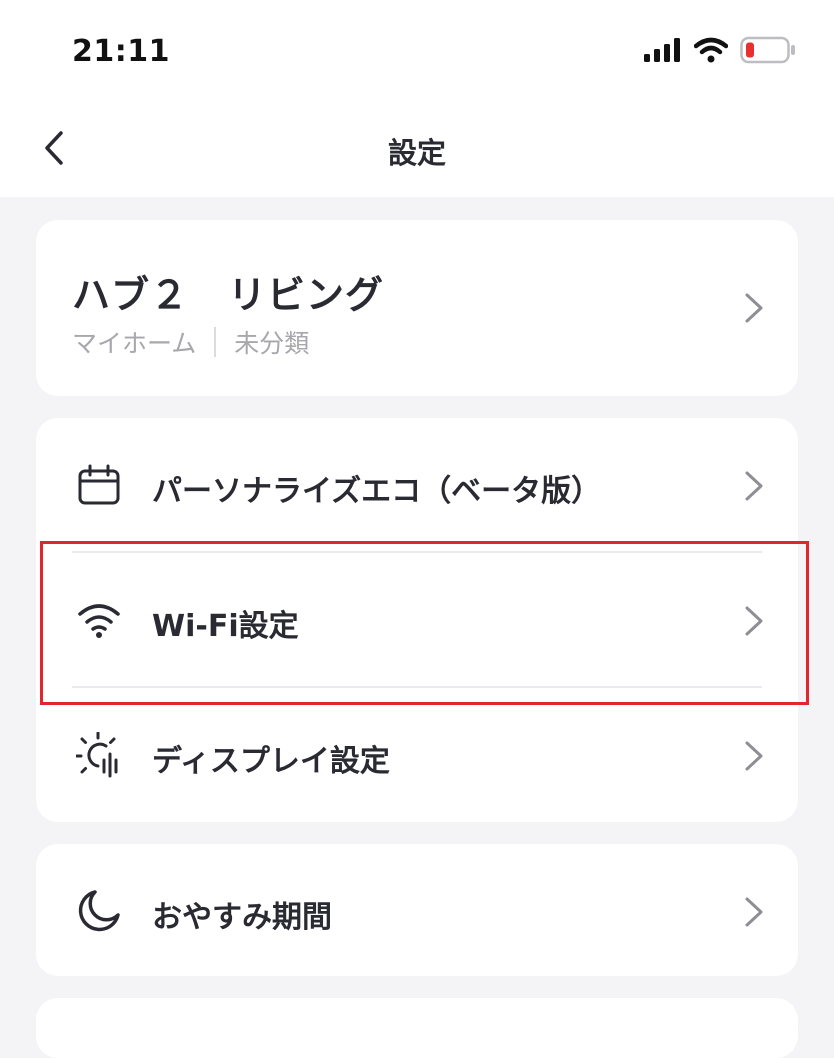  Describe the element at coordinates (417, 755) in the screenshot. I see `menu-item-display-settings: ディスプレイ設定` at that location.